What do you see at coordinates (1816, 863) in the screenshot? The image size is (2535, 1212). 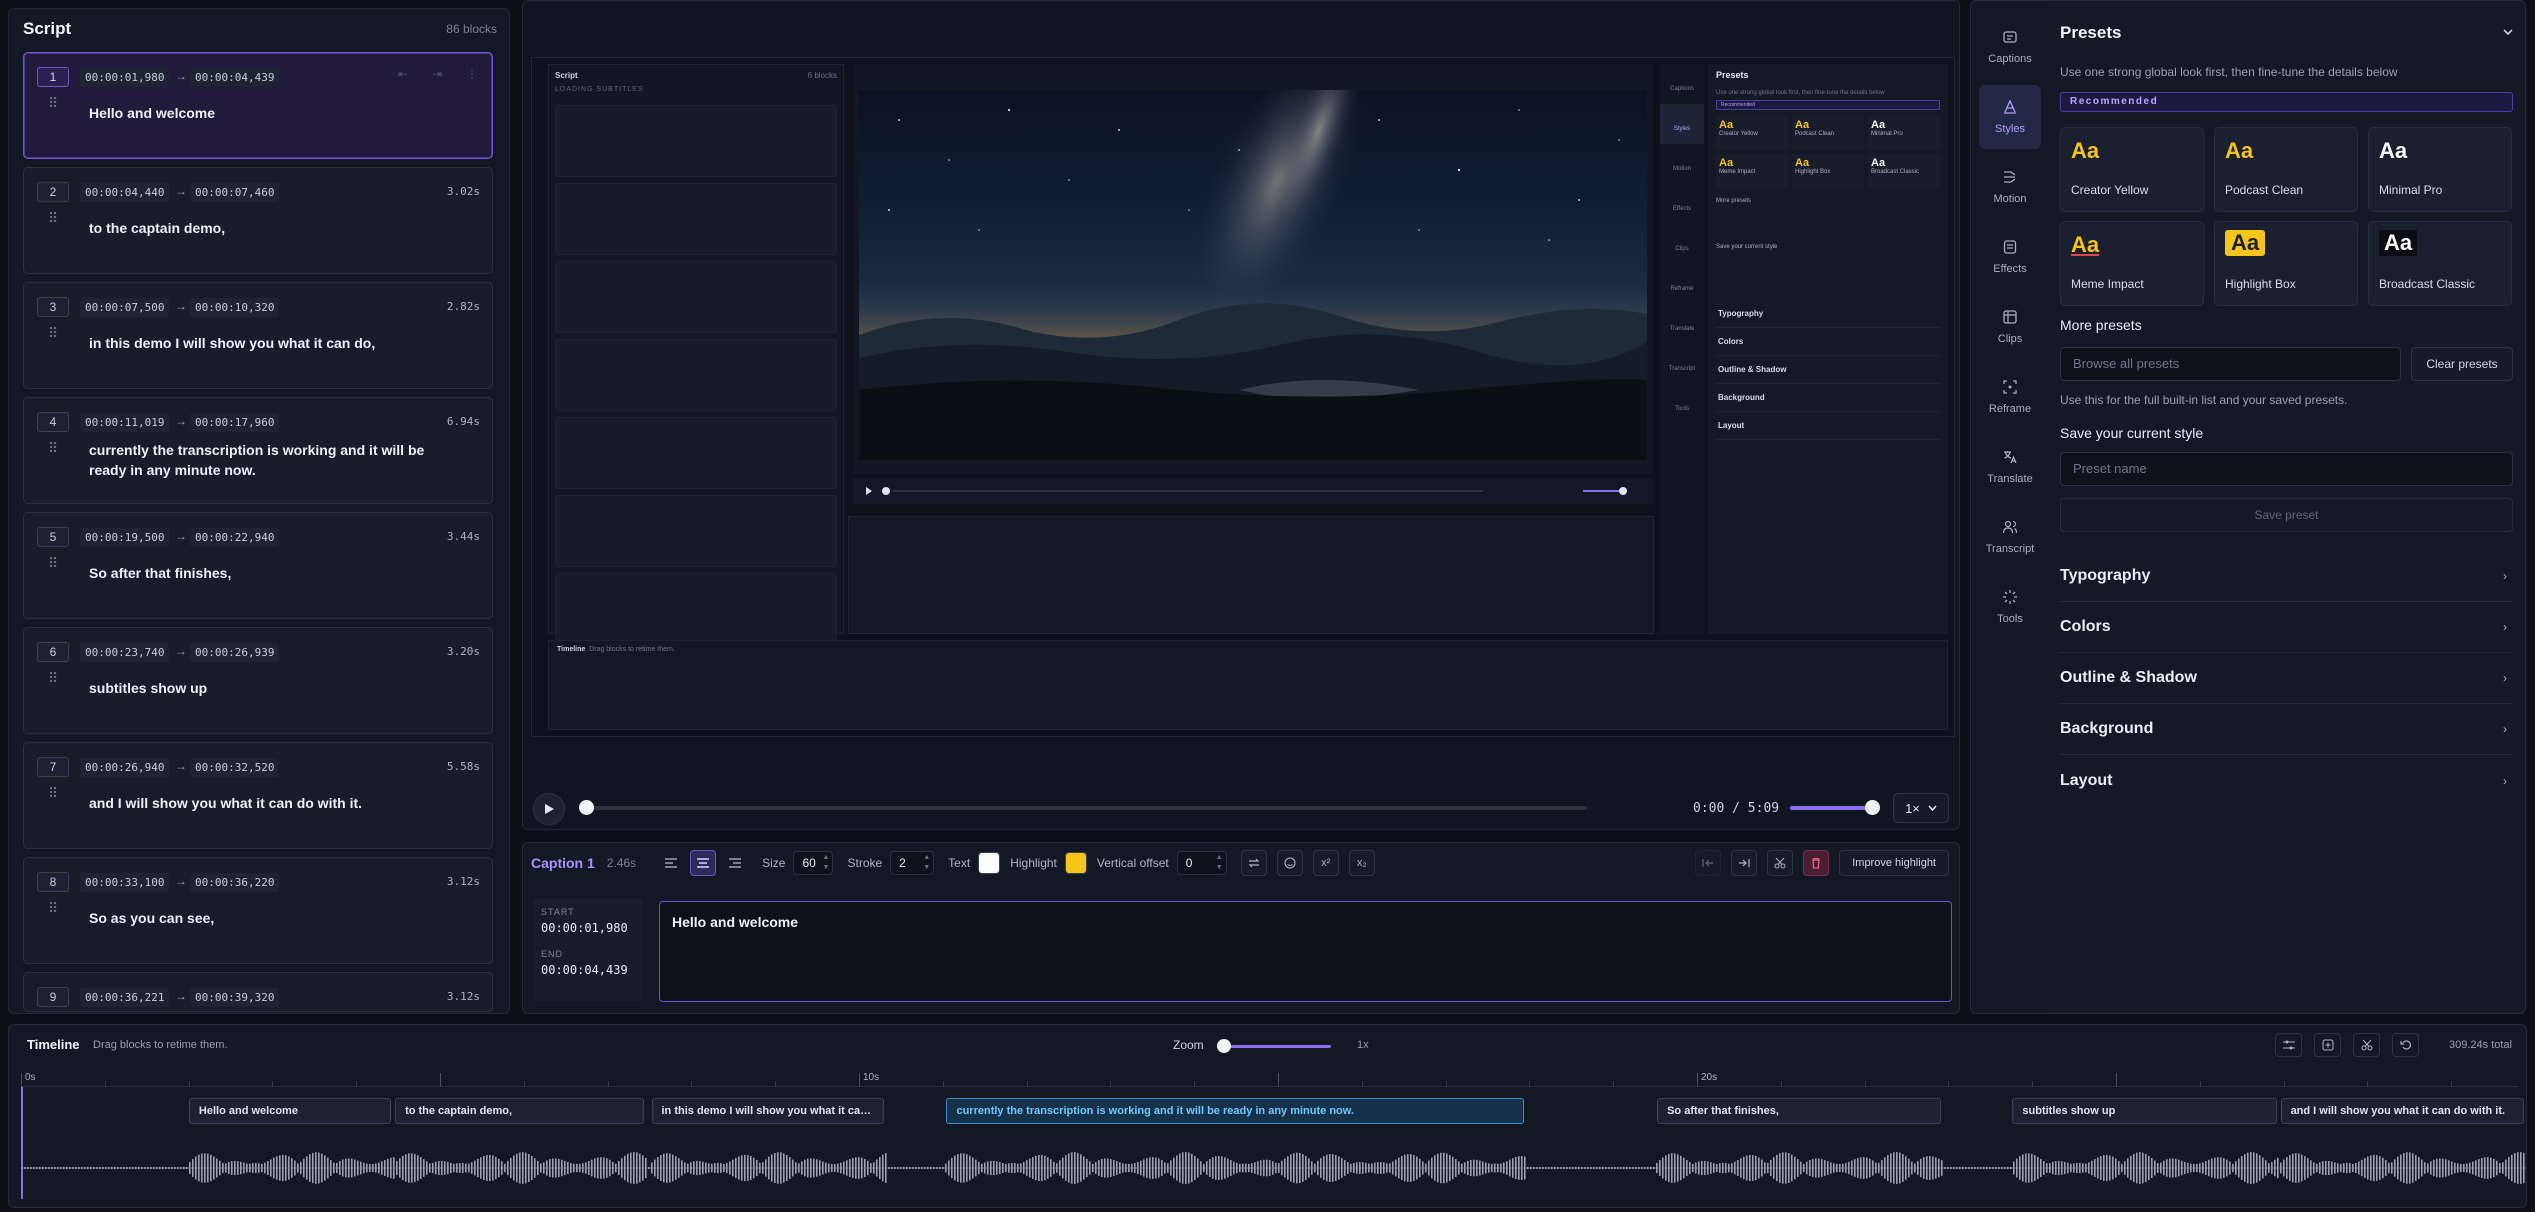 I see `delete-button` at bounding box center [1816, 863].